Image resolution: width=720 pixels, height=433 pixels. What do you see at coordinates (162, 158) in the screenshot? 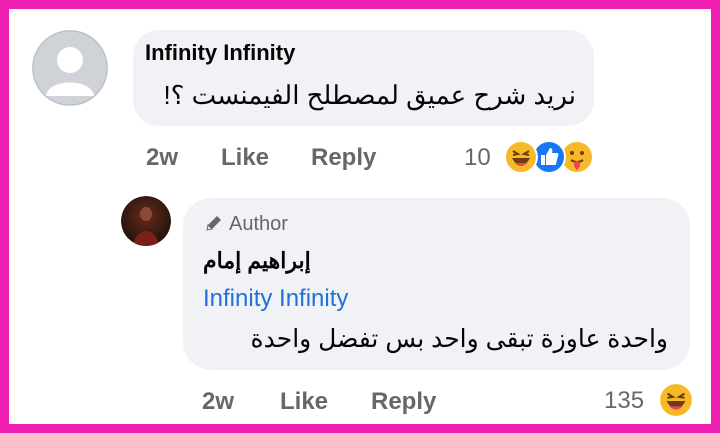
I see `comment-timestamp: 2w` at bounding box center [162, 158].